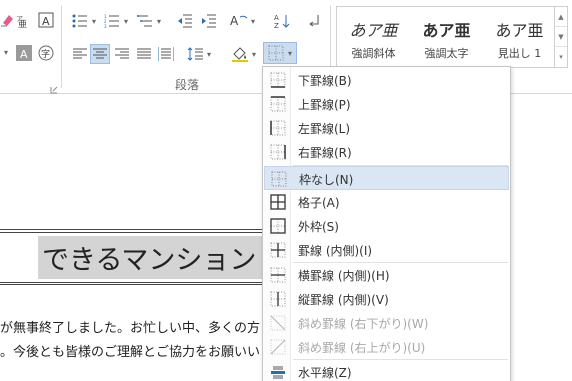 The width and height of the screenshot is (572, 381). What do you see at coordinates (278, 80) in the screenshot?
I see `bottom-border-icon` at bounding box center [278, 80].